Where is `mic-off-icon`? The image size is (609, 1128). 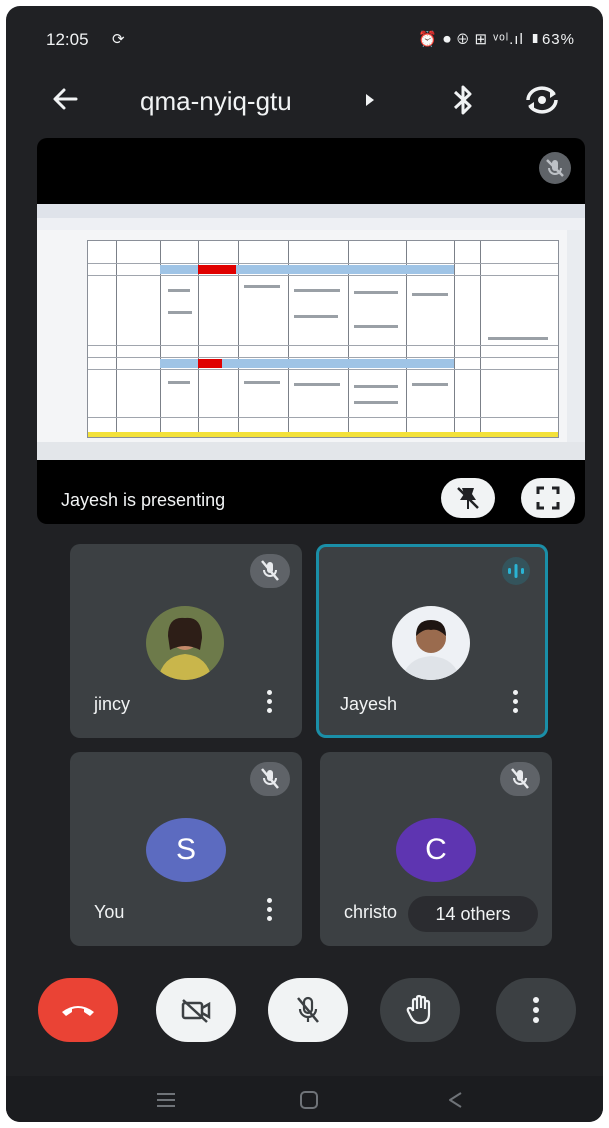
mic-off-icon is located at coordinates (308, 1009).